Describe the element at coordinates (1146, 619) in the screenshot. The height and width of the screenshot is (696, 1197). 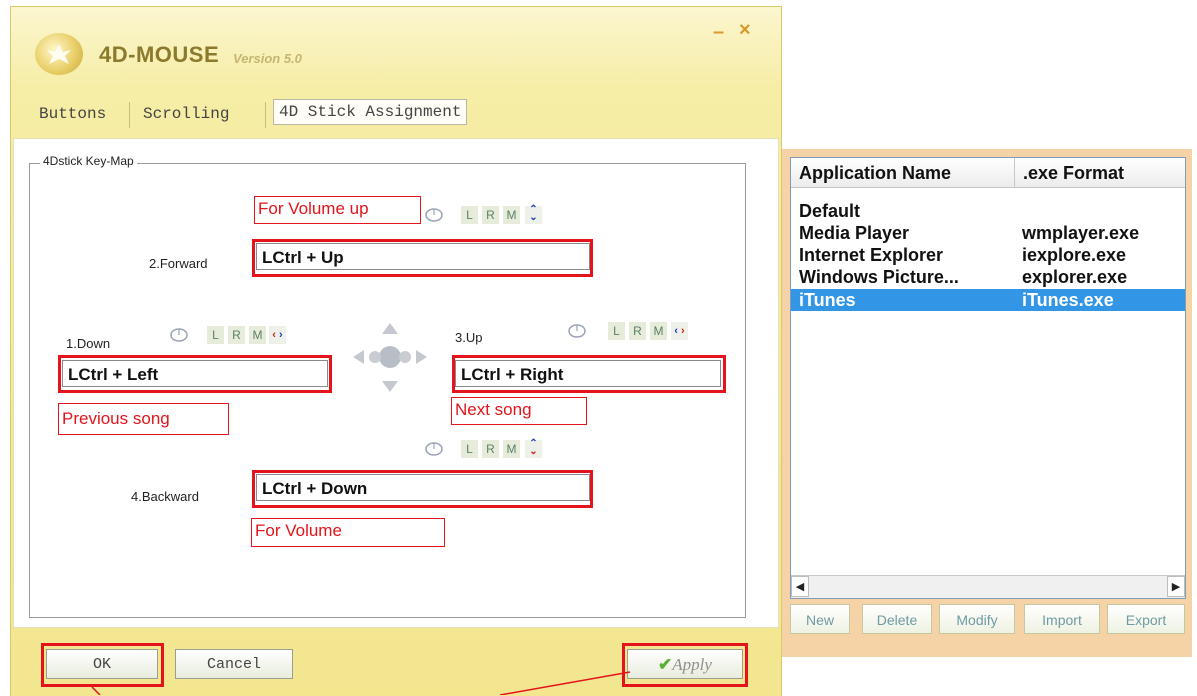
I see `export-button: Export` at that location.